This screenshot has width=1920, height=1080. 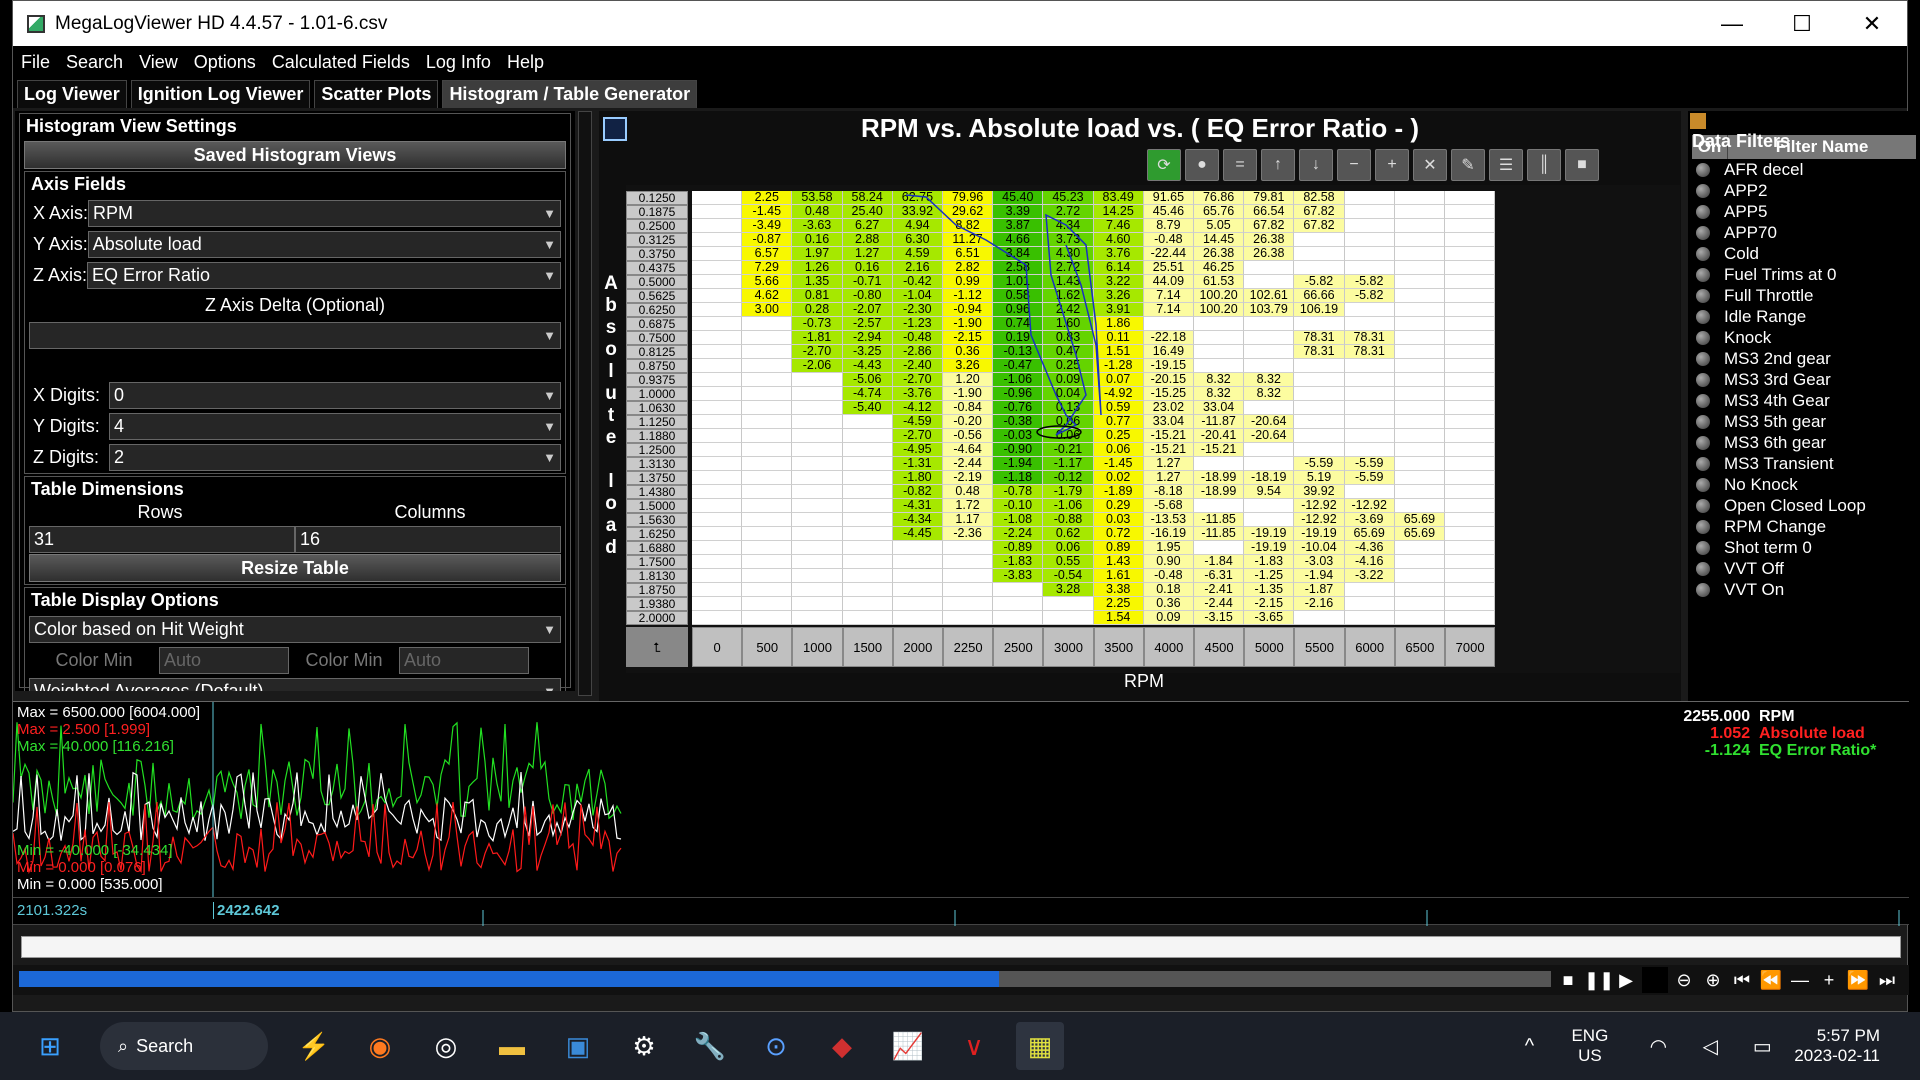 What do you see at coordinates (324, 213) in the screenshot?
I see `x-axis-select: RPM ▼` at bounding box center [324, 213].